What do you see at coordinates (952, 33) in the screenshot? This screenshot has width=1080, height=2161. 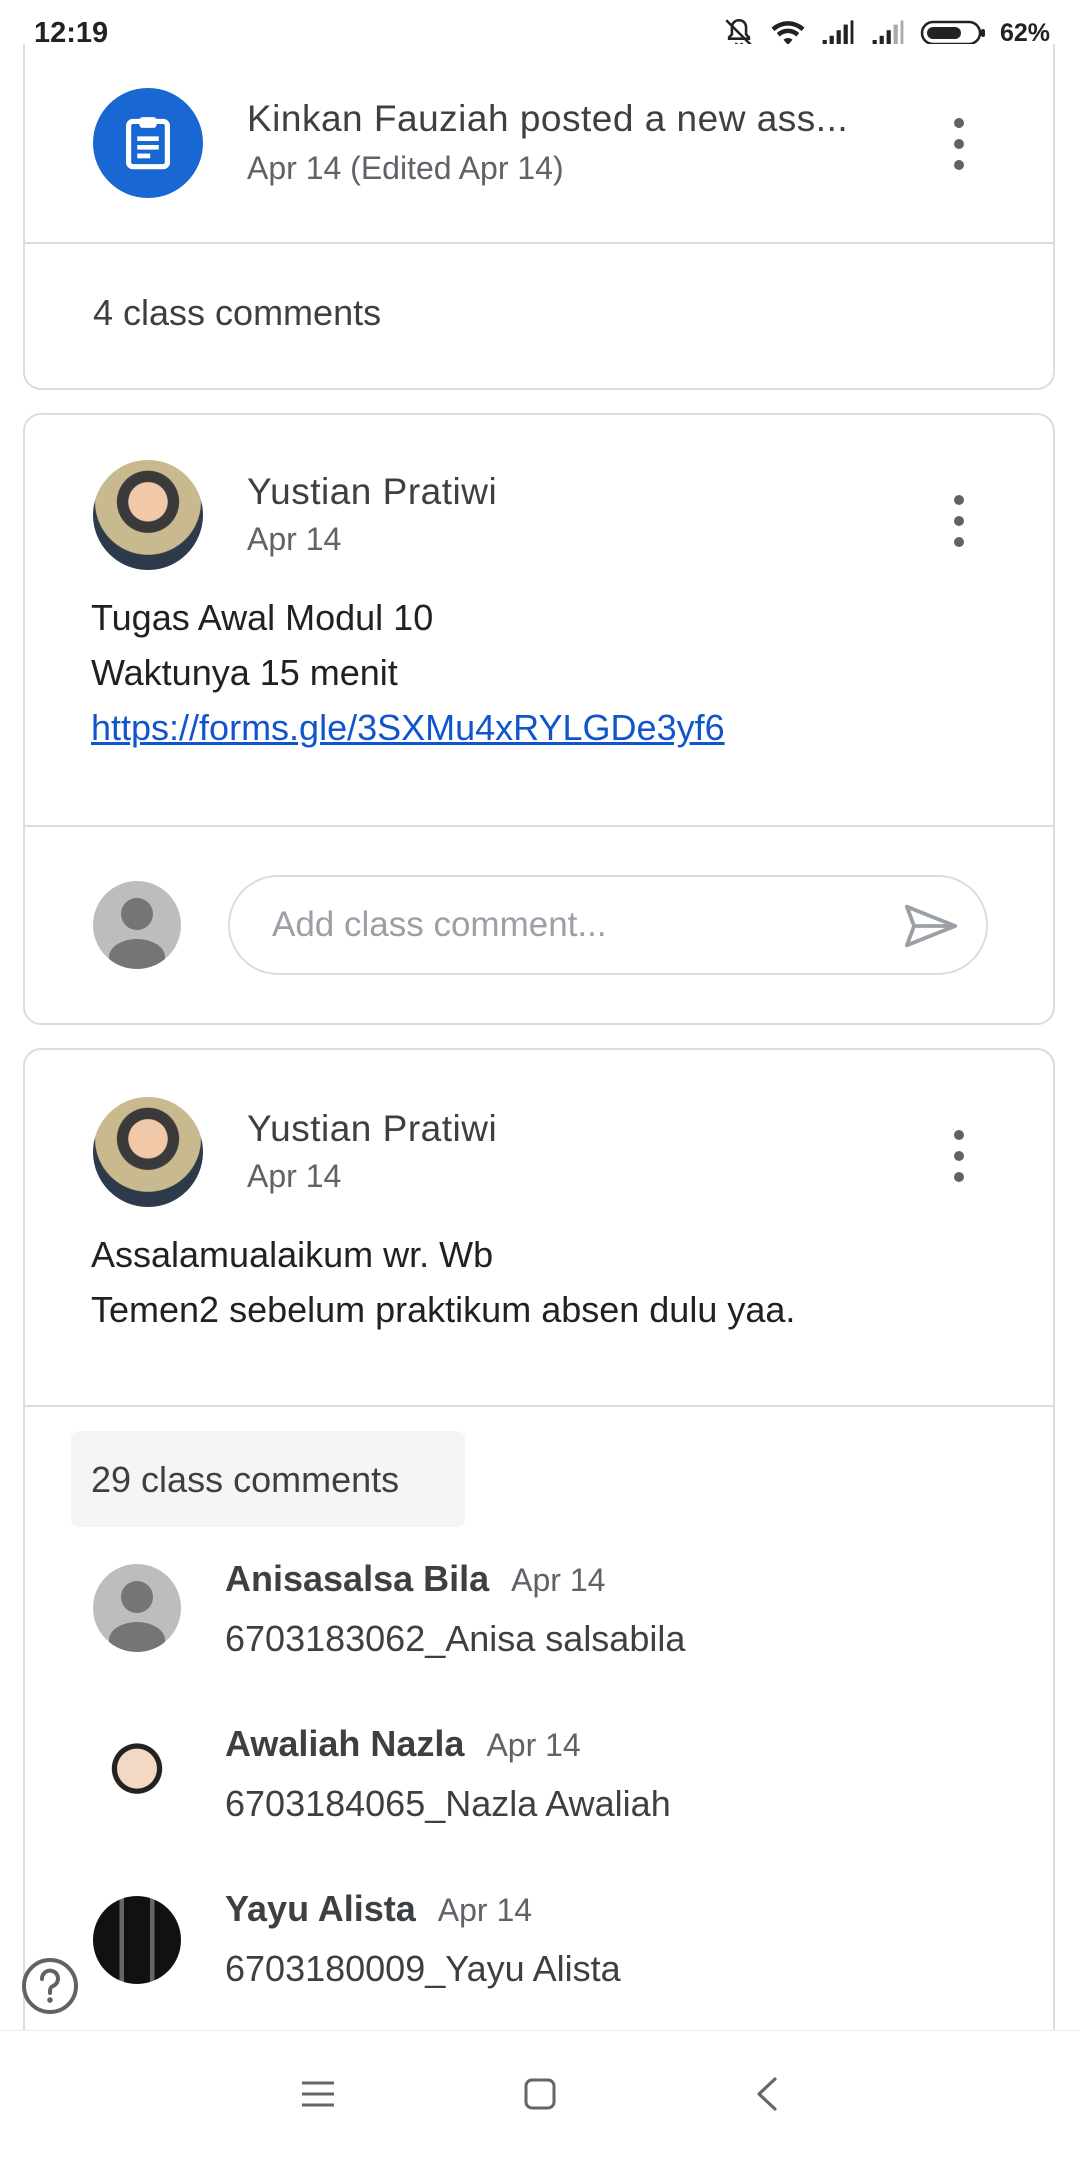 I see `battery-icon` at bounding box center [952, 33].